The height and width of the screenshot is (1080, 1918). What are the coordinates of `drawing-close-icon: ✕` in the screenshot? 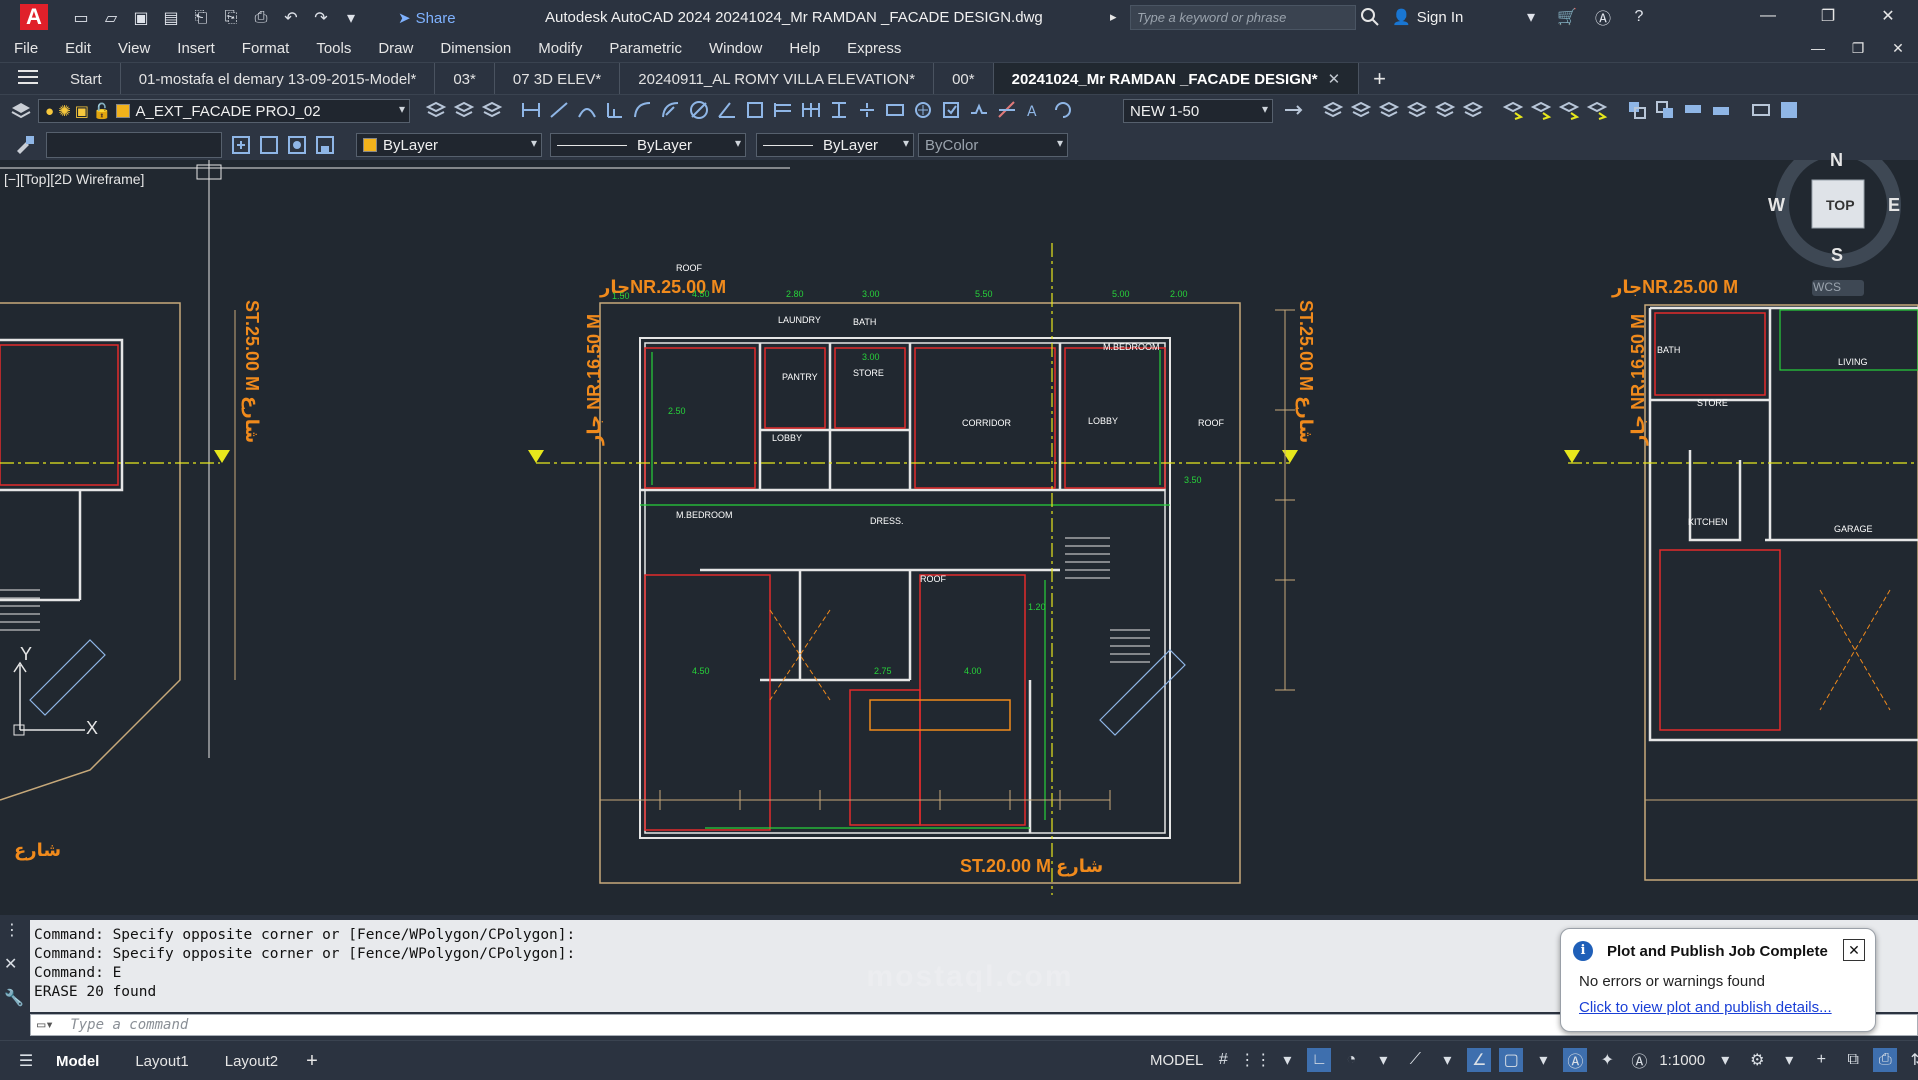 It's located at (1898, 48).